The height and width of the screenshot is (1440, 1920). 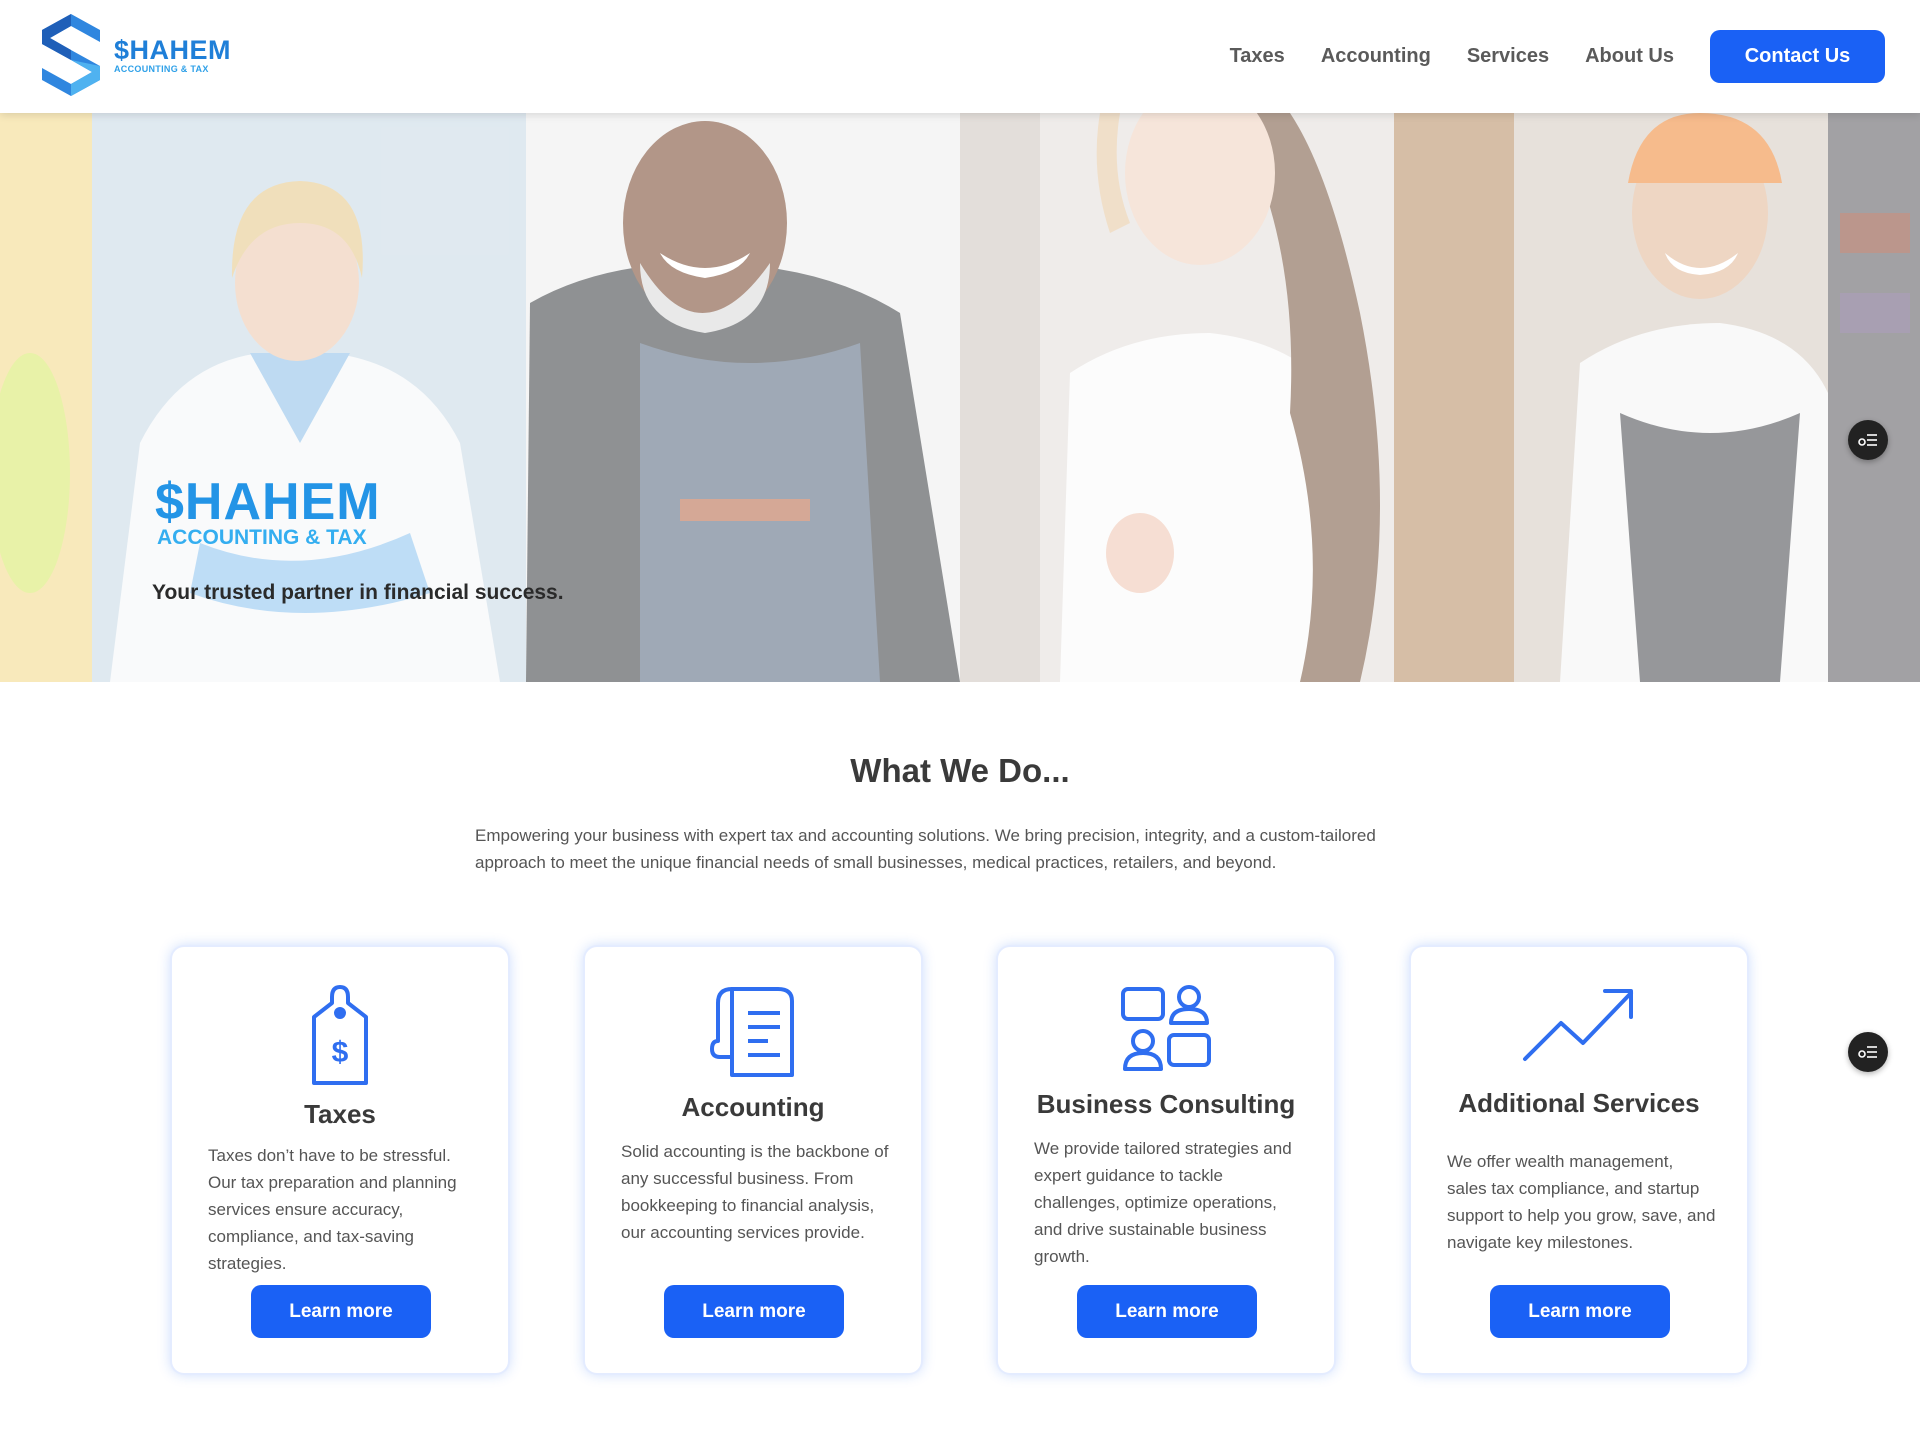 I want to click on card-title: Accounting, so click(x=753, y=1107).